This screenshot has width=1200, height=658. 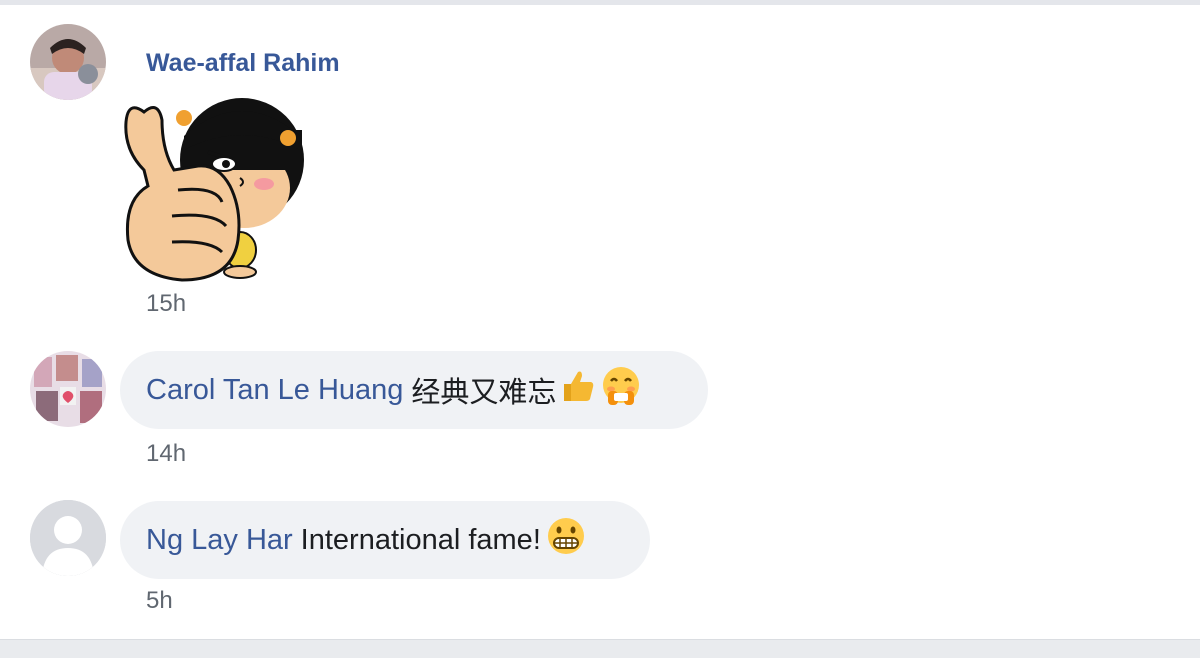 What do you see at coordinates (166, 304) in the screenshot?
I see `comment-timestamp: 15h` at bounding box center [166, 304].